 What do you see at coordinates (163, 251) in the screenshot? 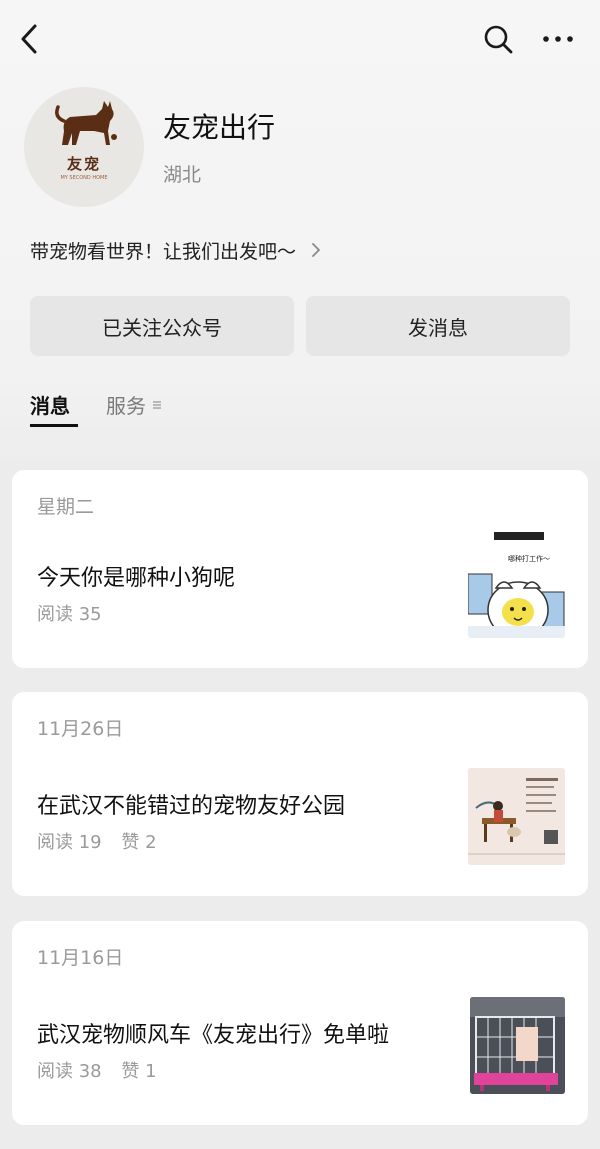
I see `bio-text: 带宠物看世界！让我们出发吧～` at bounding box center [163, 251].